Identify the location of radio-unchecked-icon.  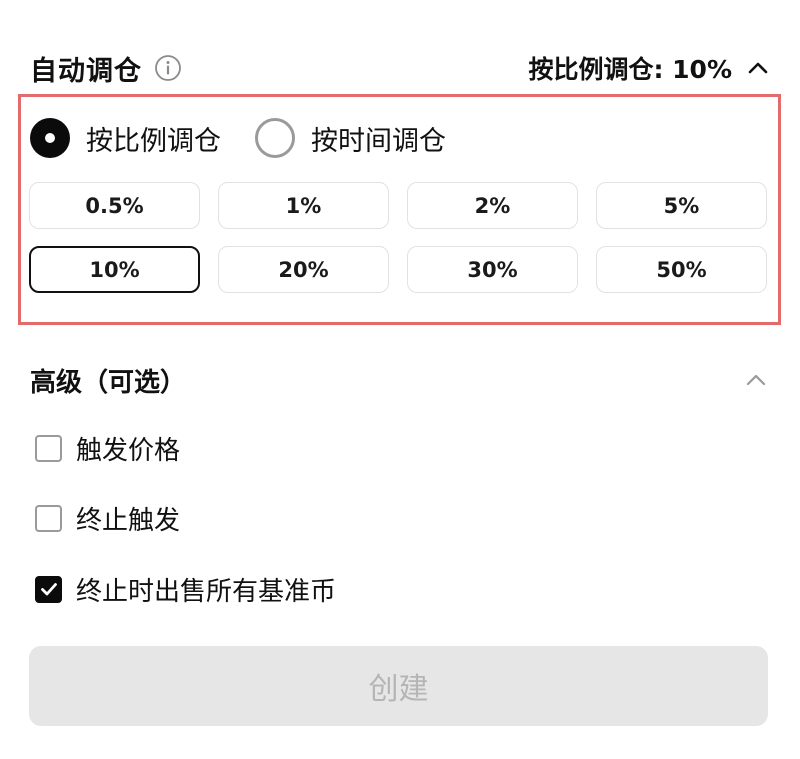
(275, 138).